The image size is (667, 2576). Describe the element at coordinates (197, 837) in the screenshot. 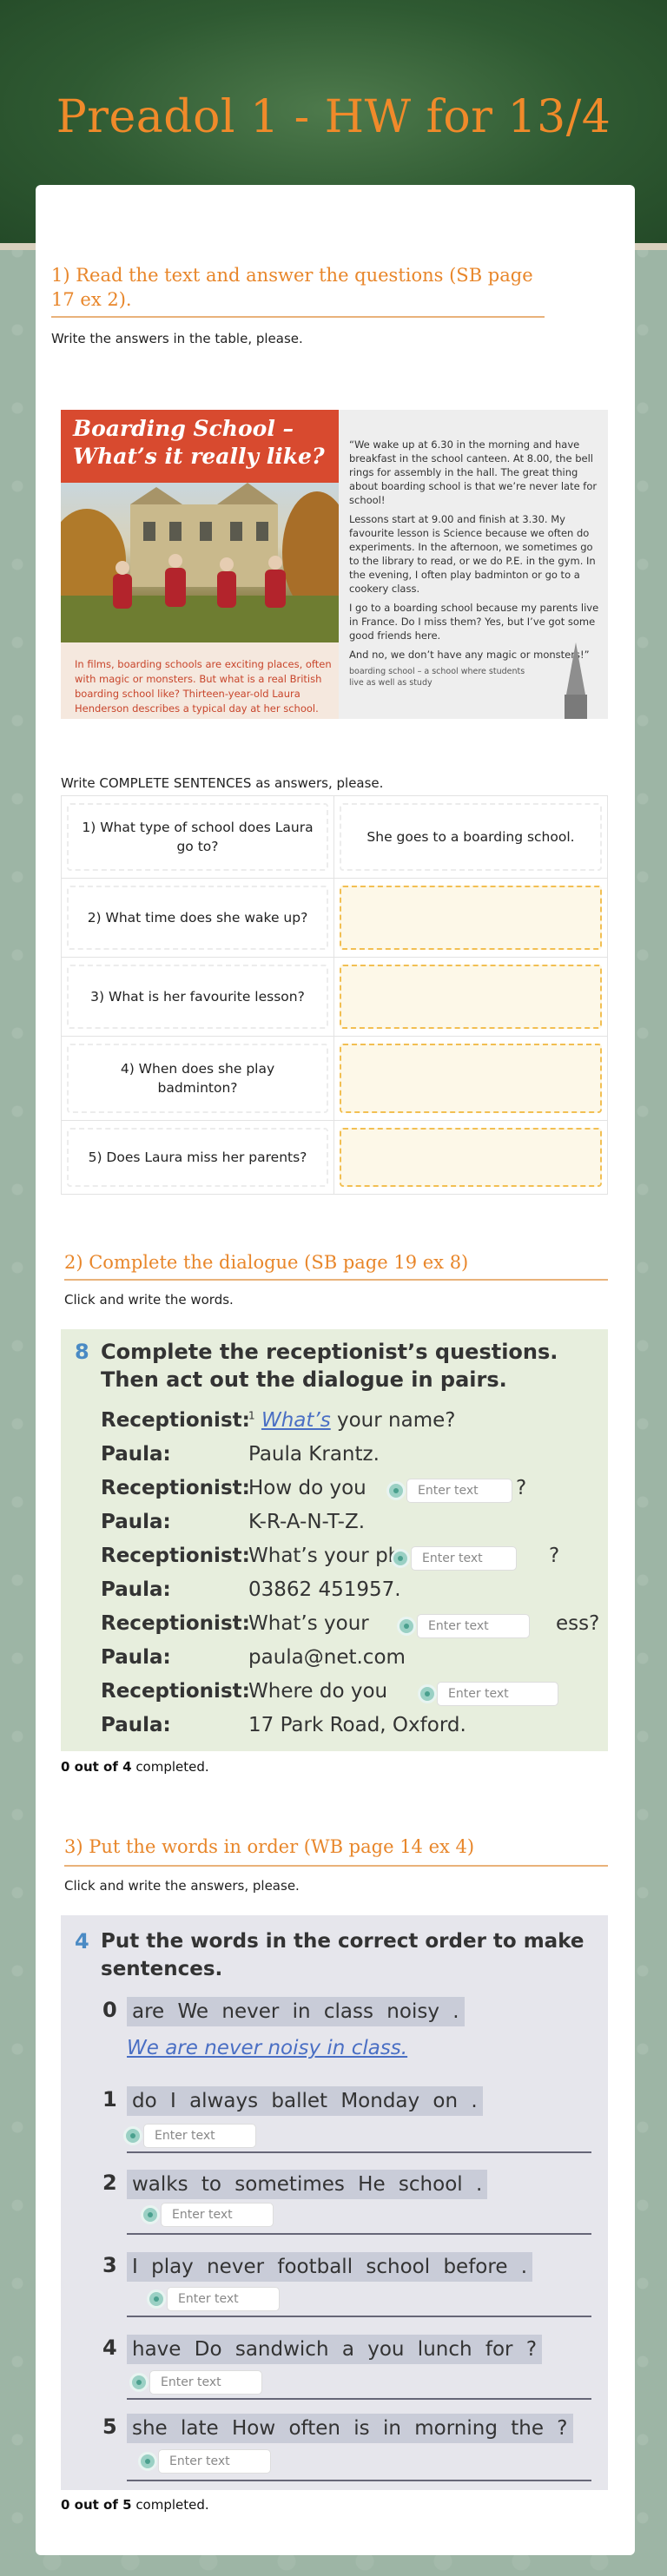

I see `question-cell: 1) What type of school does Laura go to?` at that location.